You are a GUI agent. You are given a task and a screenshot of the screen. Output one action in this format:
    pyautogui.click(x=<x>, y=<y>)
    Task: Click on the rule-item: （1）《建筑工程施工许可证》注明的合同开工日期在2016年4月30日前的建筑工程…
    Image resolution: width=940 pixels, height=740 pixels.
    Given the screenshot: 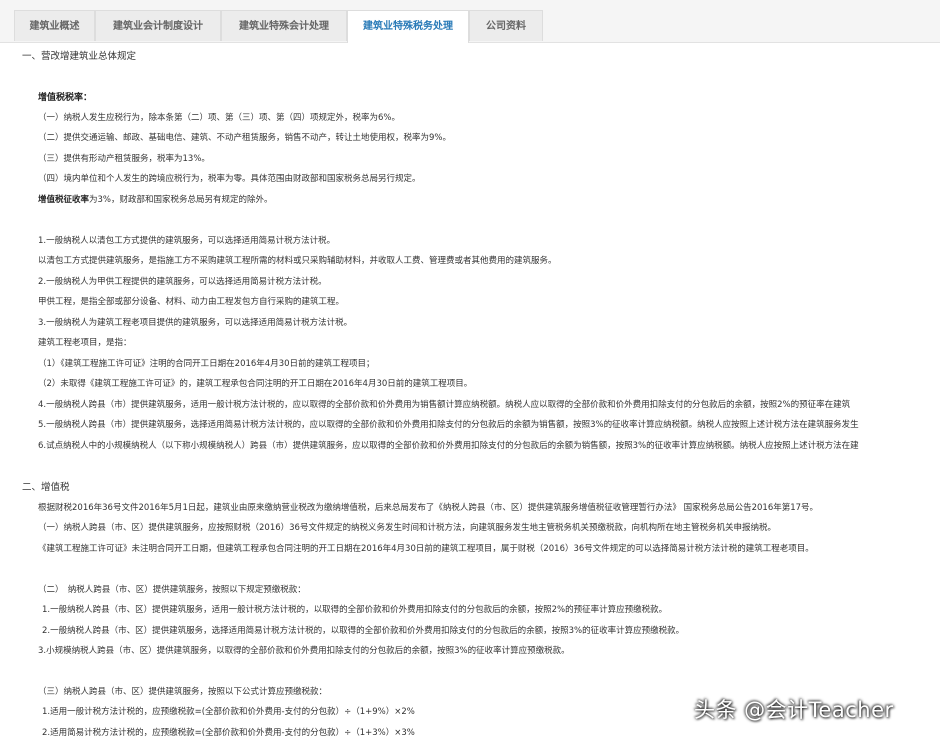 What is the action you would take?
    pyautogui.click(x=206, y=364)
    